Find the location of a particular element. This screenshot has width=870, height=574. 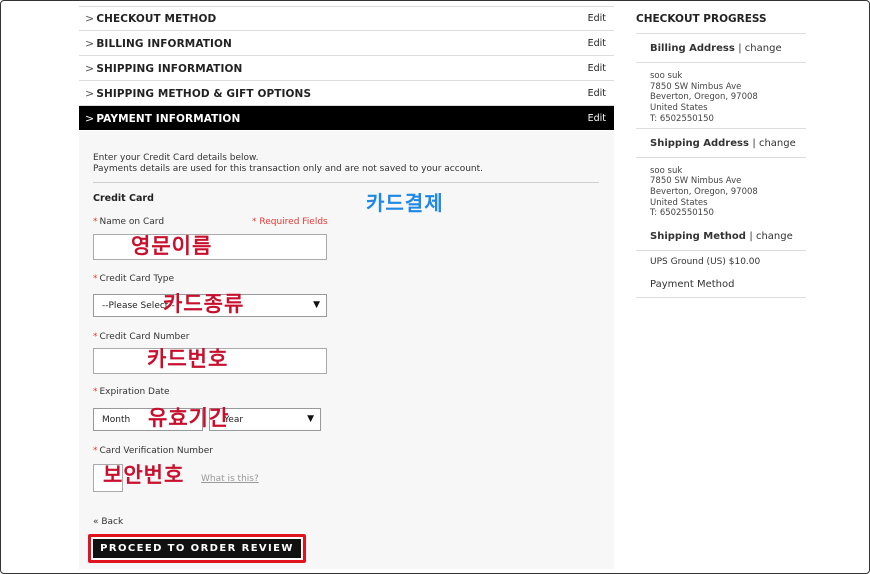

step-payment-information: > PAYMENT INFORMATION Edit is located at coordinates (346, 118).